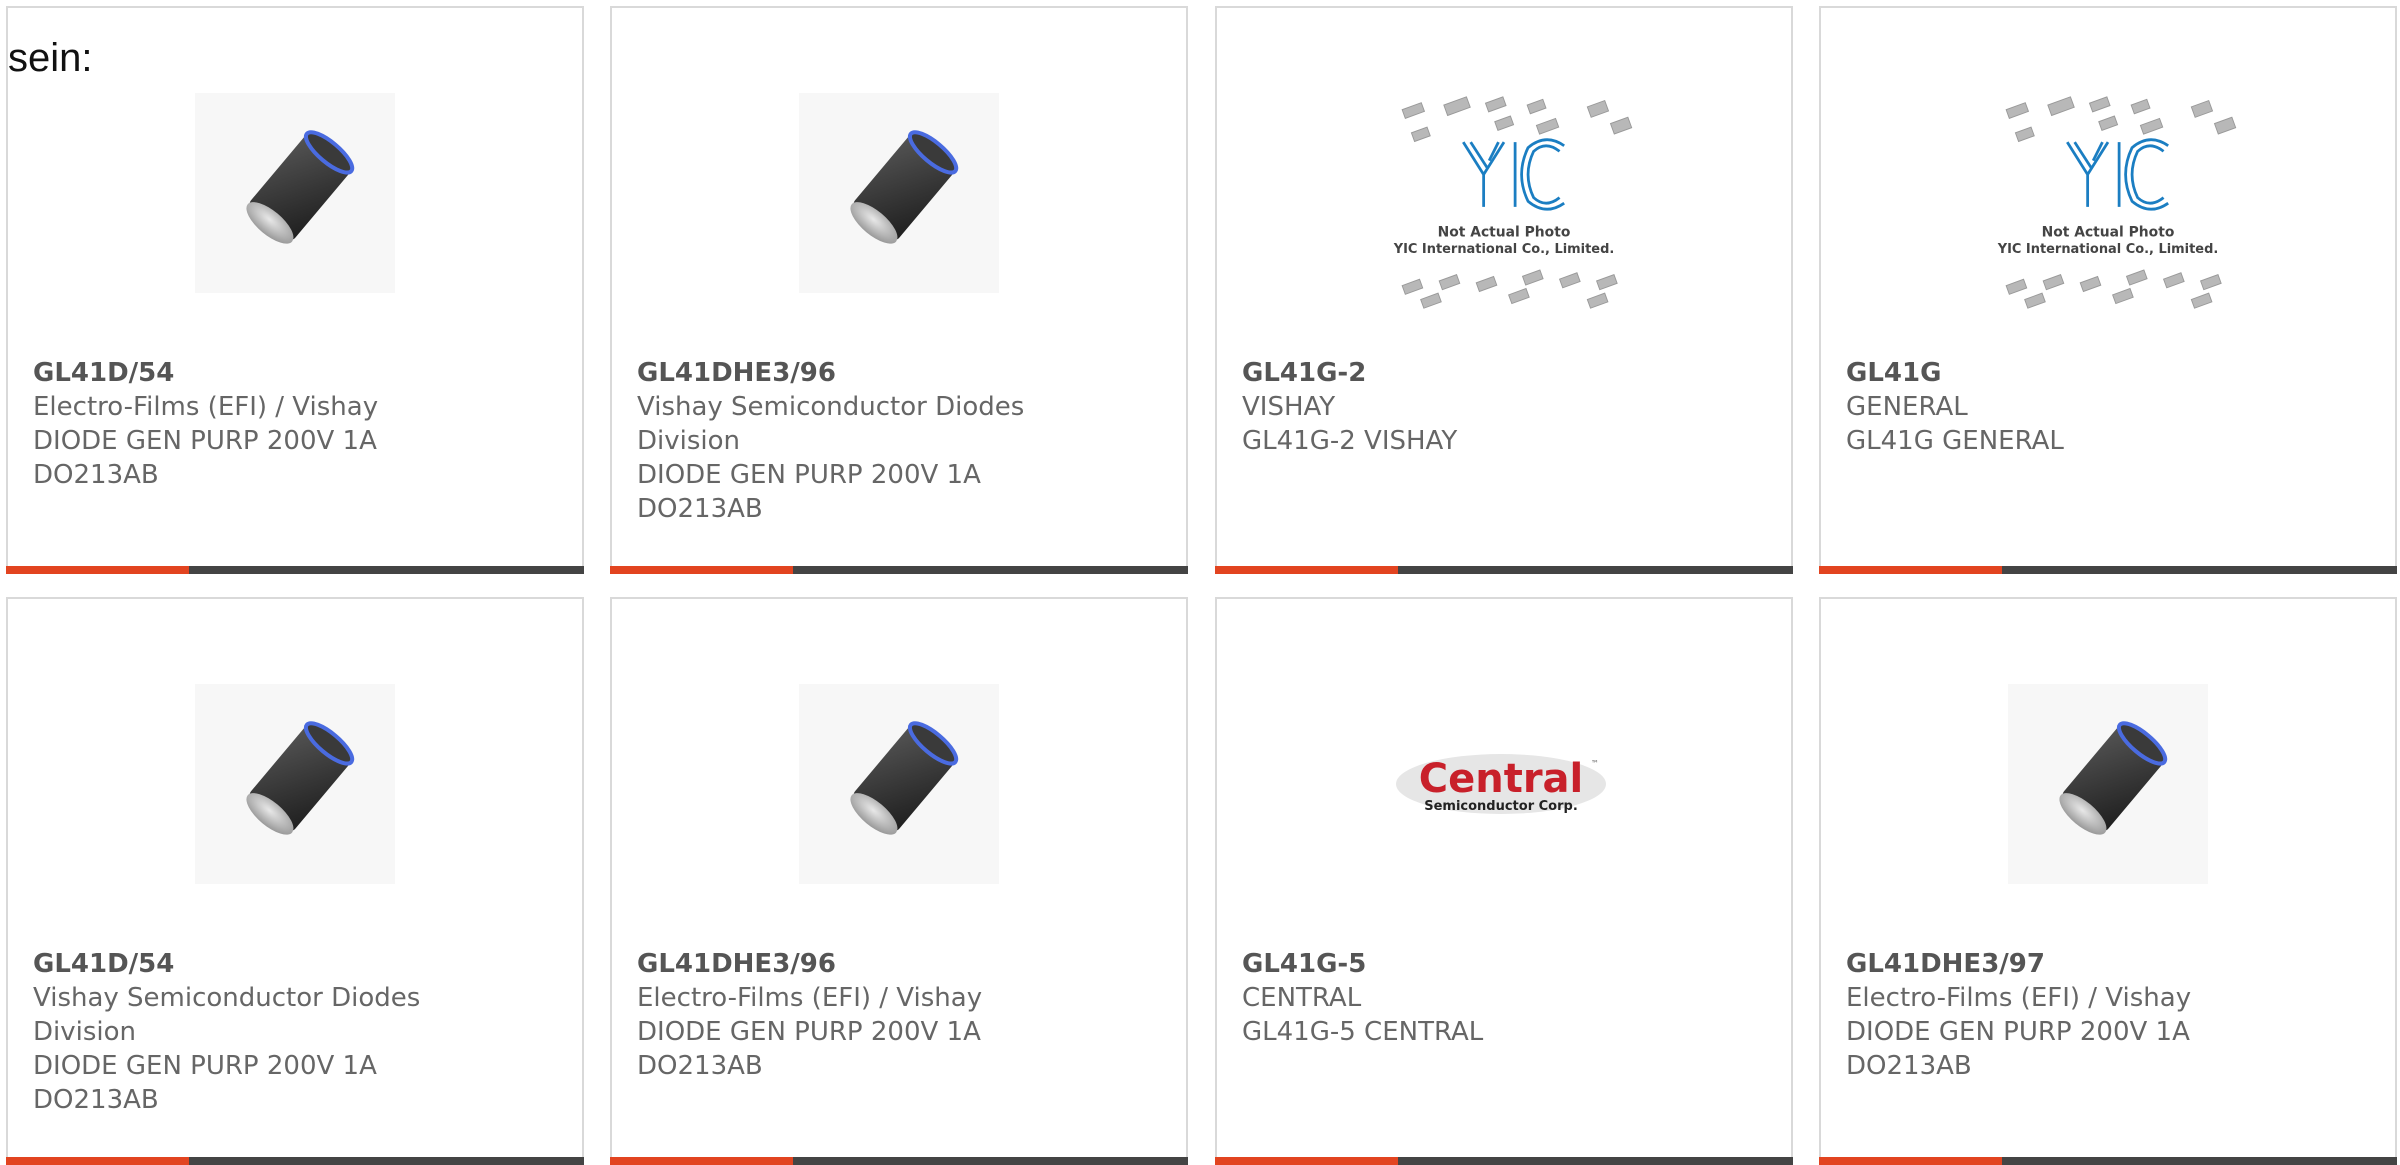 The image size is (2400, 1165). What do you see at coordinates (1595, 763) in the screenshot?
I see `svg-text: ™` at bounding box center [1595, 763].